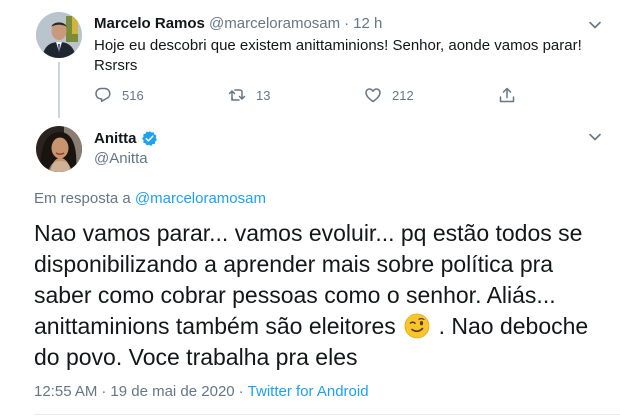  I want to click on main-tweet-author: Anitta, so click(126, 138).